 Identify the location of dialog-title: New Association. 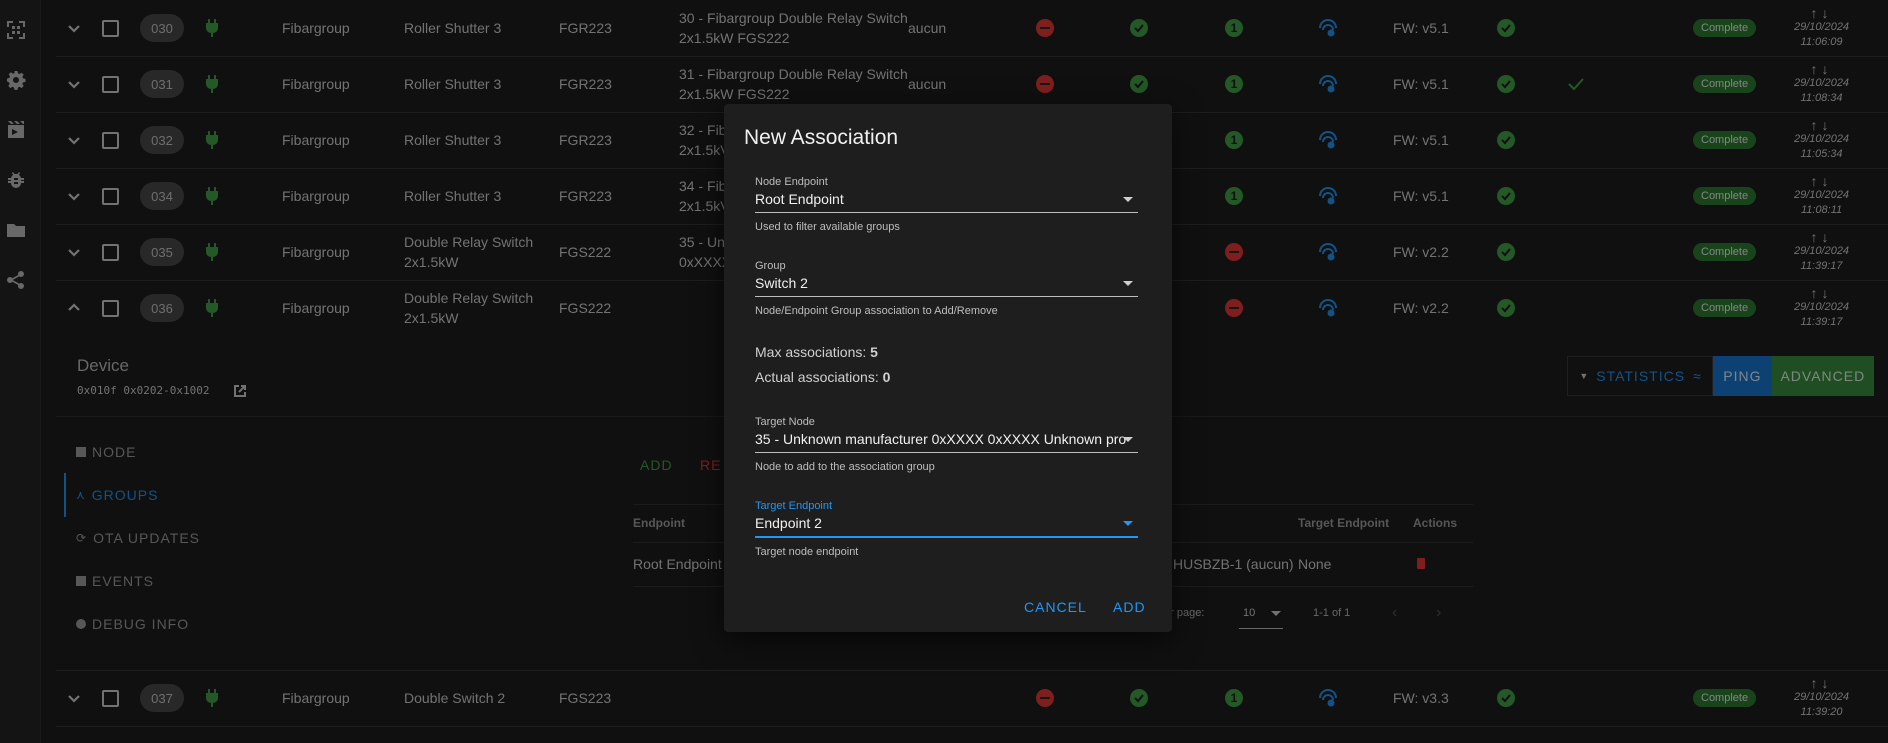
(821, 137).